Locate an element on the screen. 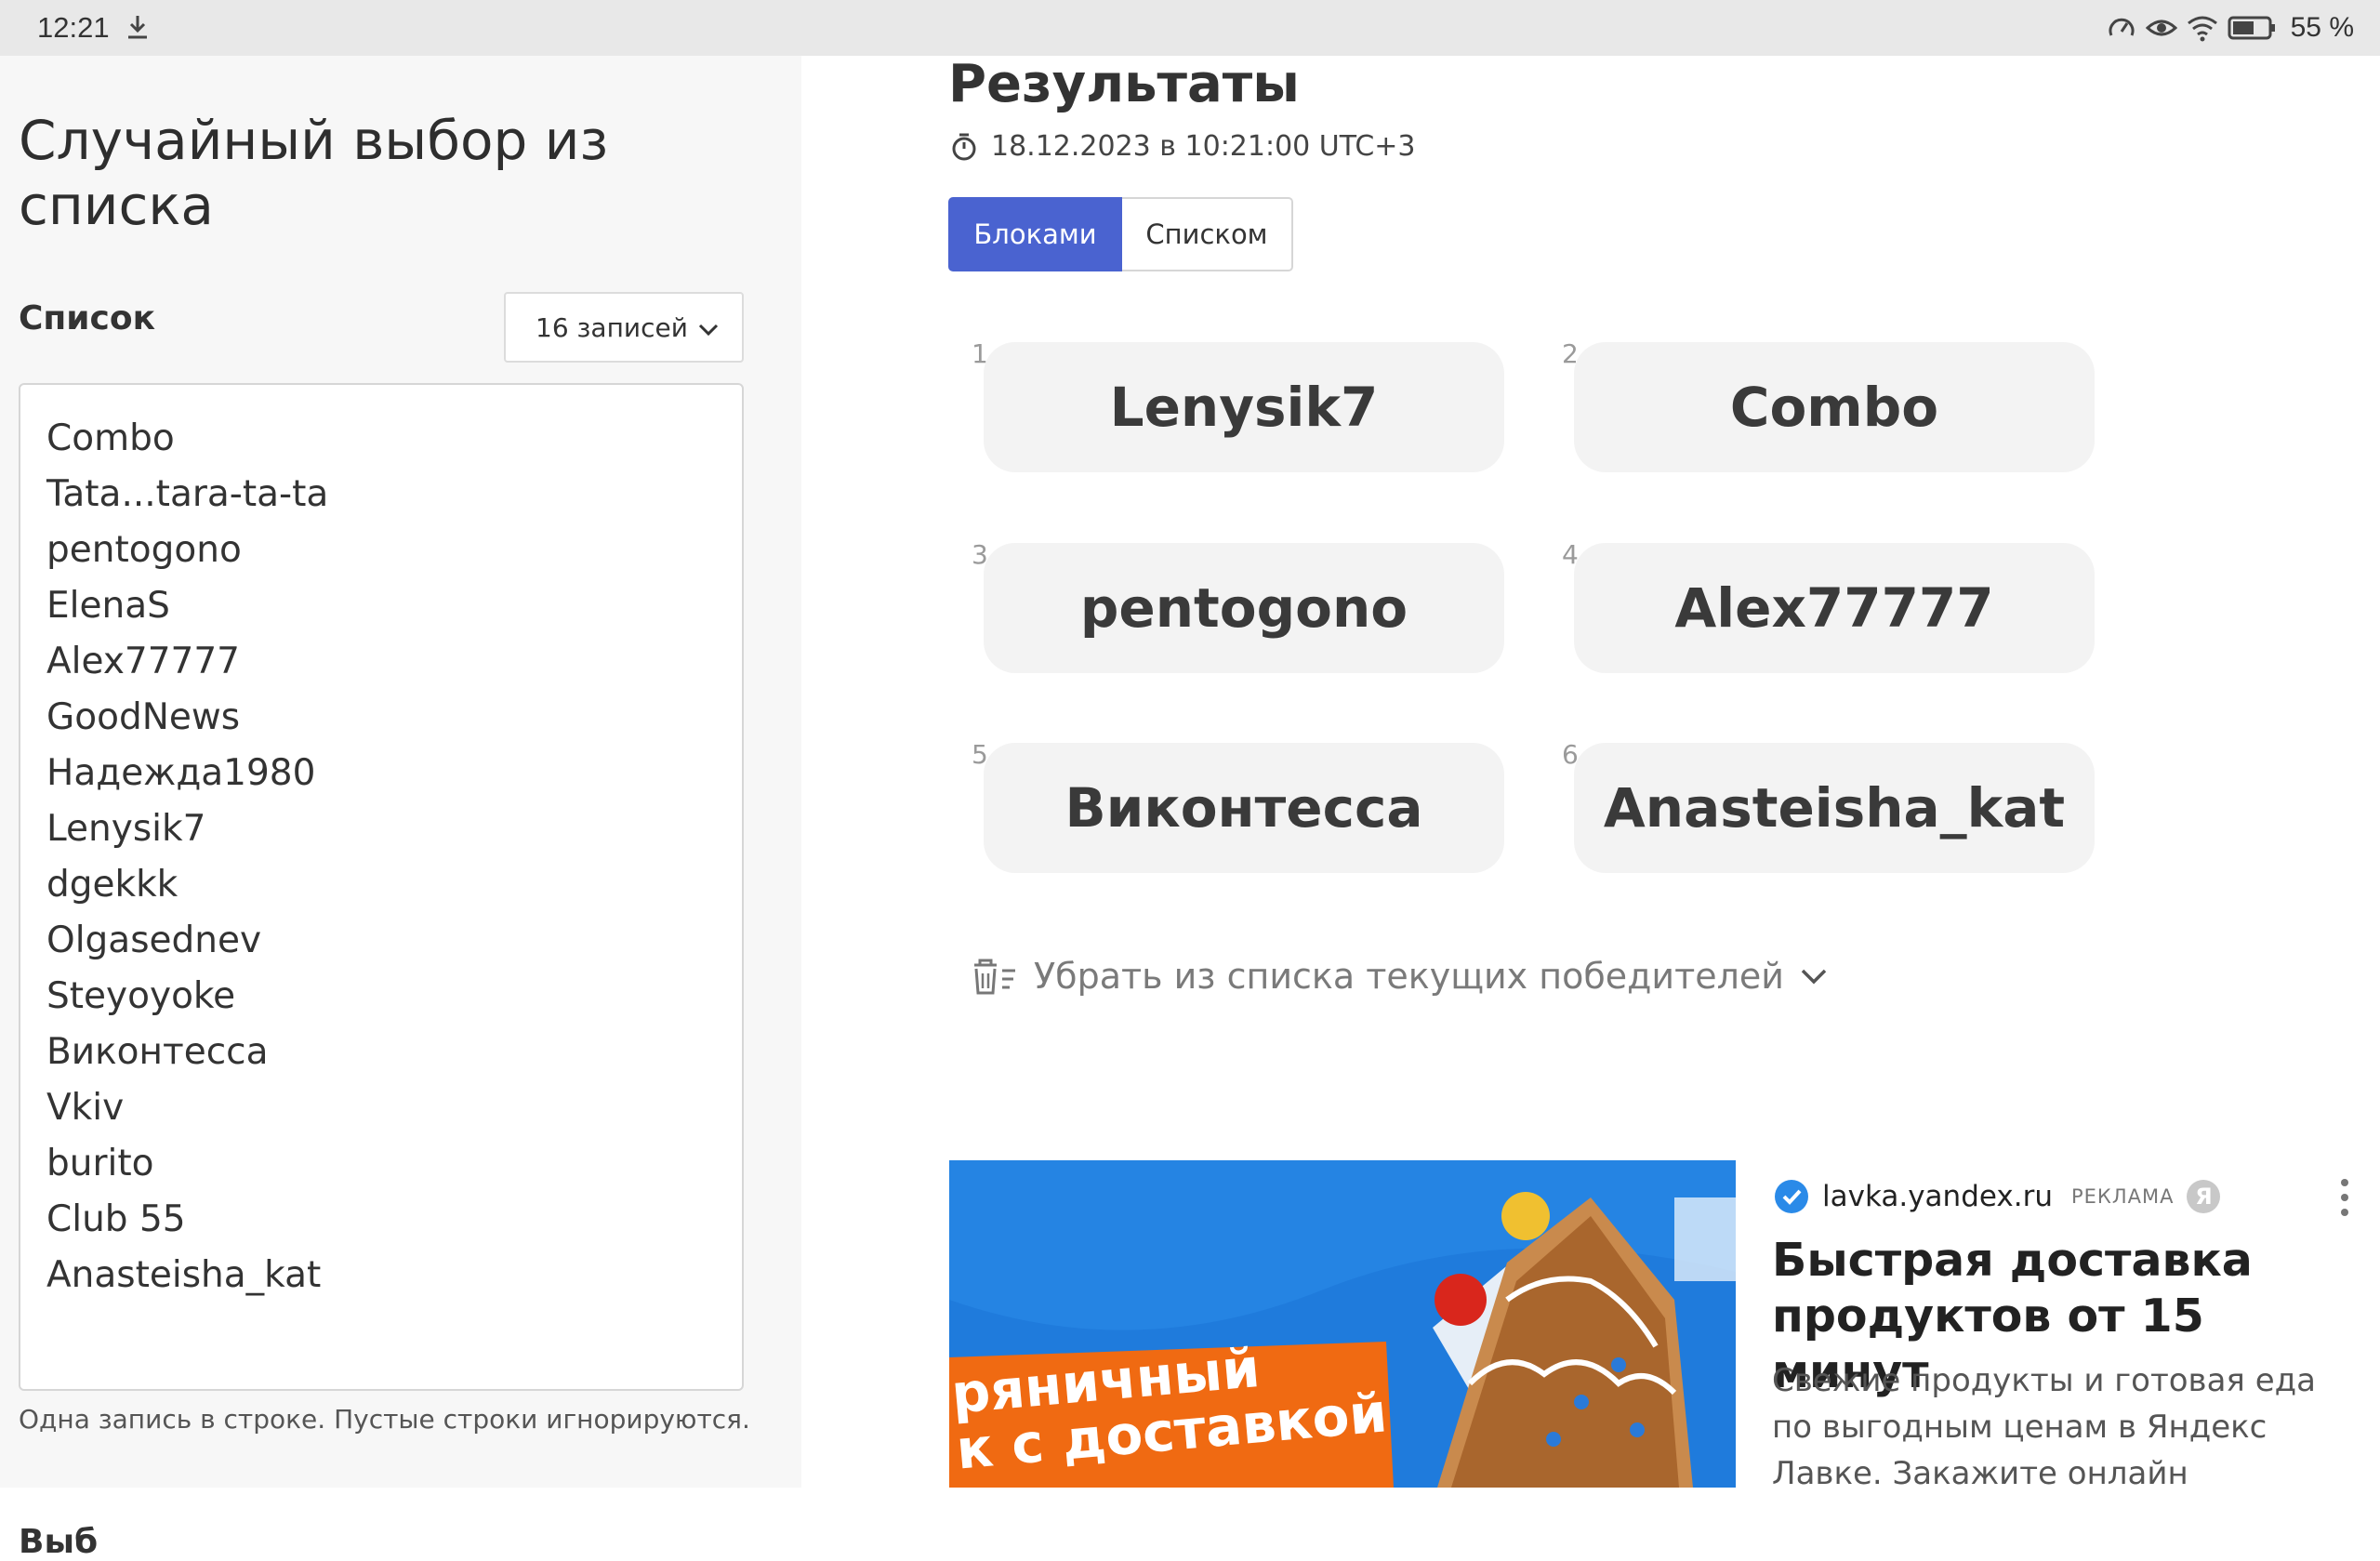 Image resolution: width=2380 pixels, height=1561 pixels. winner-card: Combo is located at coordinates (1834, 407).